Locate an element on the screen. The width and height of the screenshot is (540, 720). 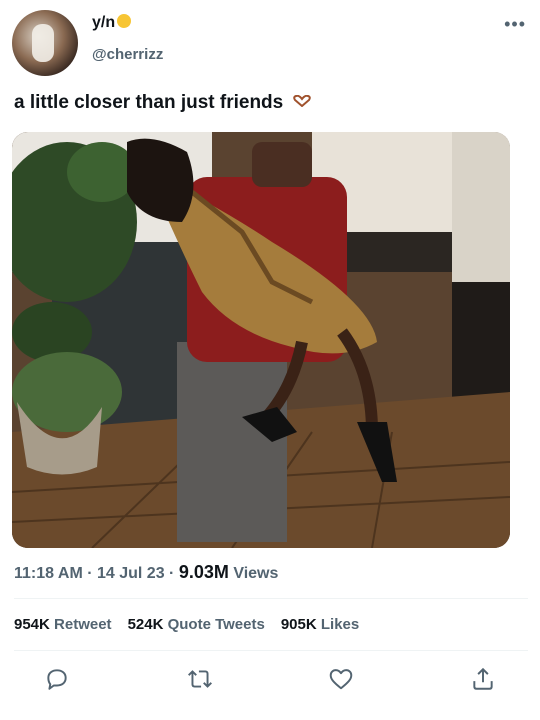
tweet-date: 14 Jul 23 is located at coordinates (131, 573).